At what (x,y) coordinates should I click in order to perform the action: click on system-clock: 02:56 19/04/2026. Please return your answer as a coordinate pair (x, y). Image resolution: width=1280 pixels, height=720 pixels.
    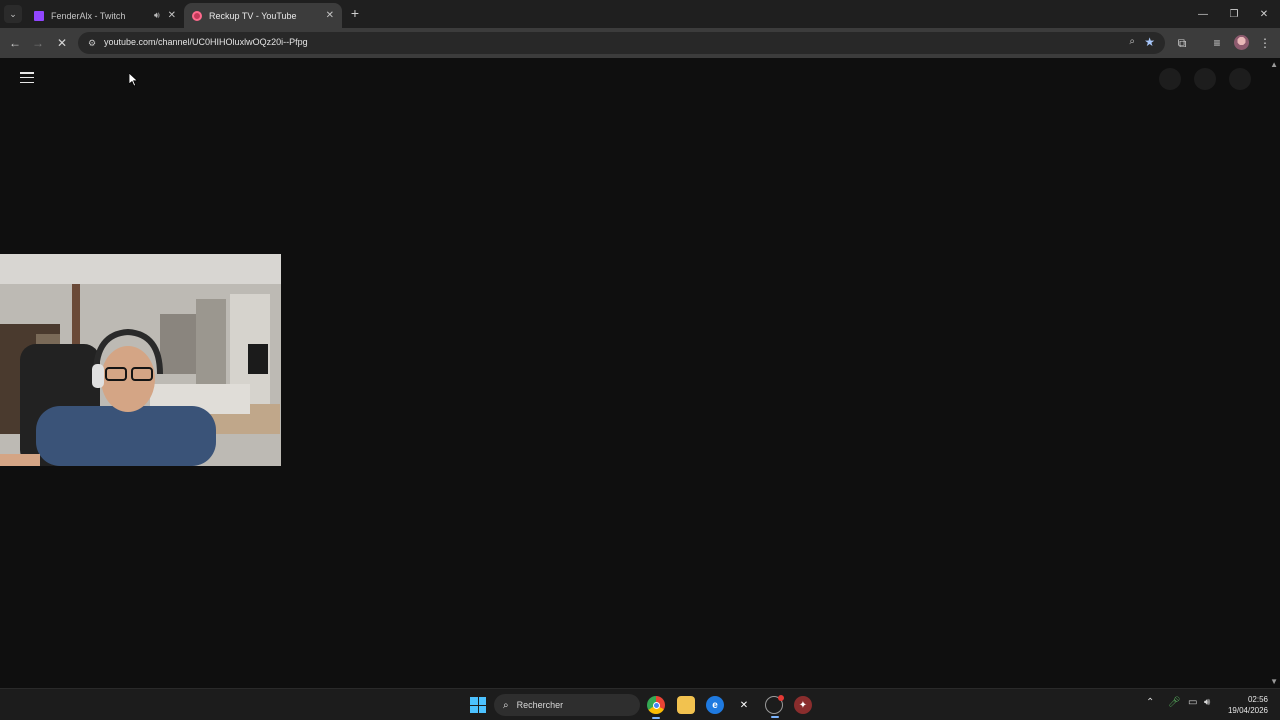
    Looking at the image, I should click on (1248, 705).